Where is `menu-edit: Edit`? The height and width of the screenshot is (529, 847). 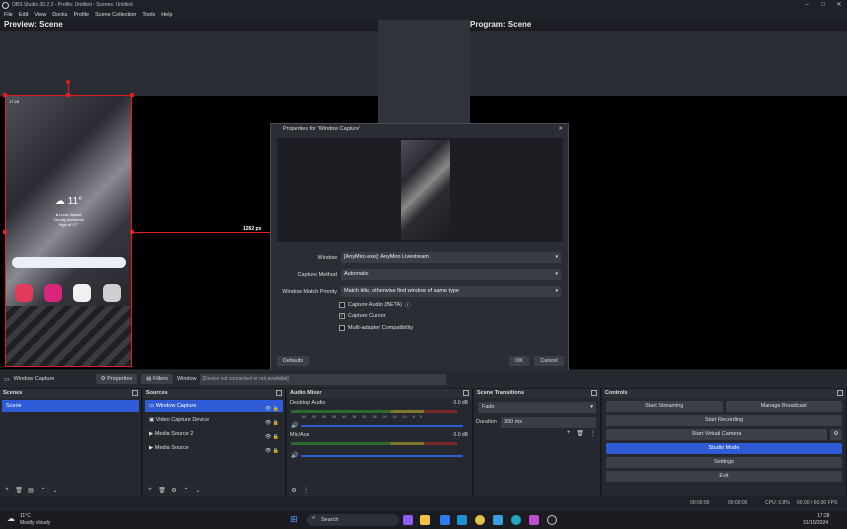
menu-edit: Edit is located at coordinates (23, 15).